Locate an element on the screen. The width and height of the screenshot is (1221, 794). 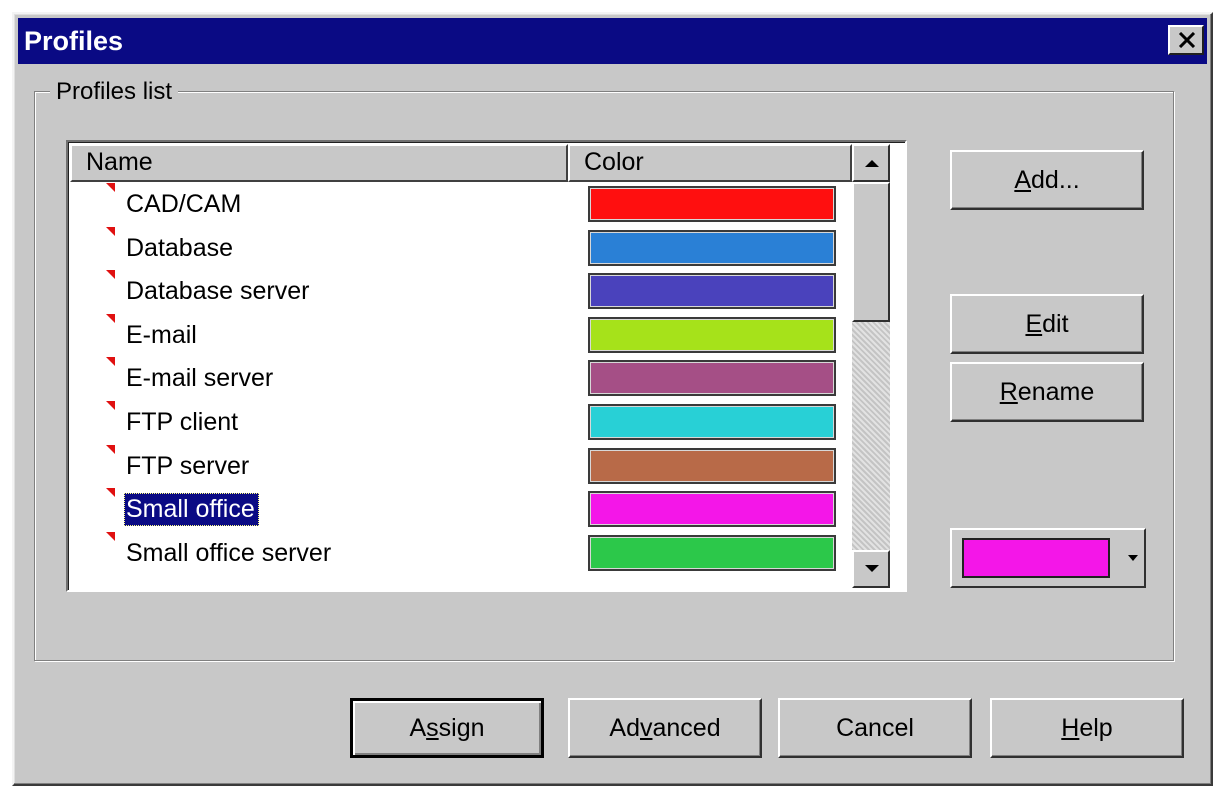
vertical-scrollbar is located at coordinates (871, 366).